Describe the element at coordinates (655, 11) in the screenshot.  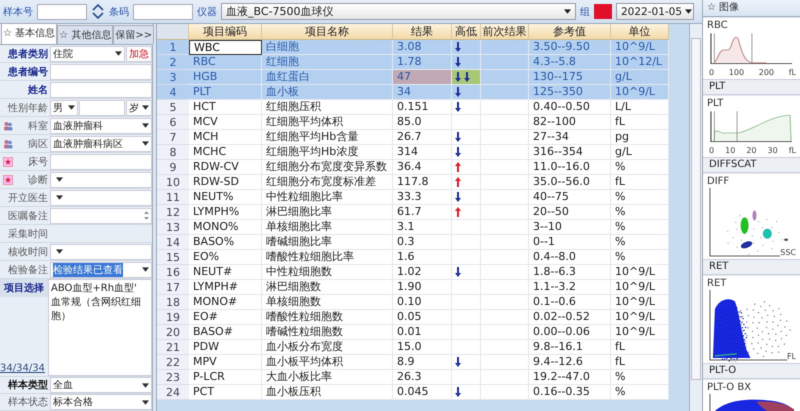
I see `date-dropdown: 2022-01-05` at that location.